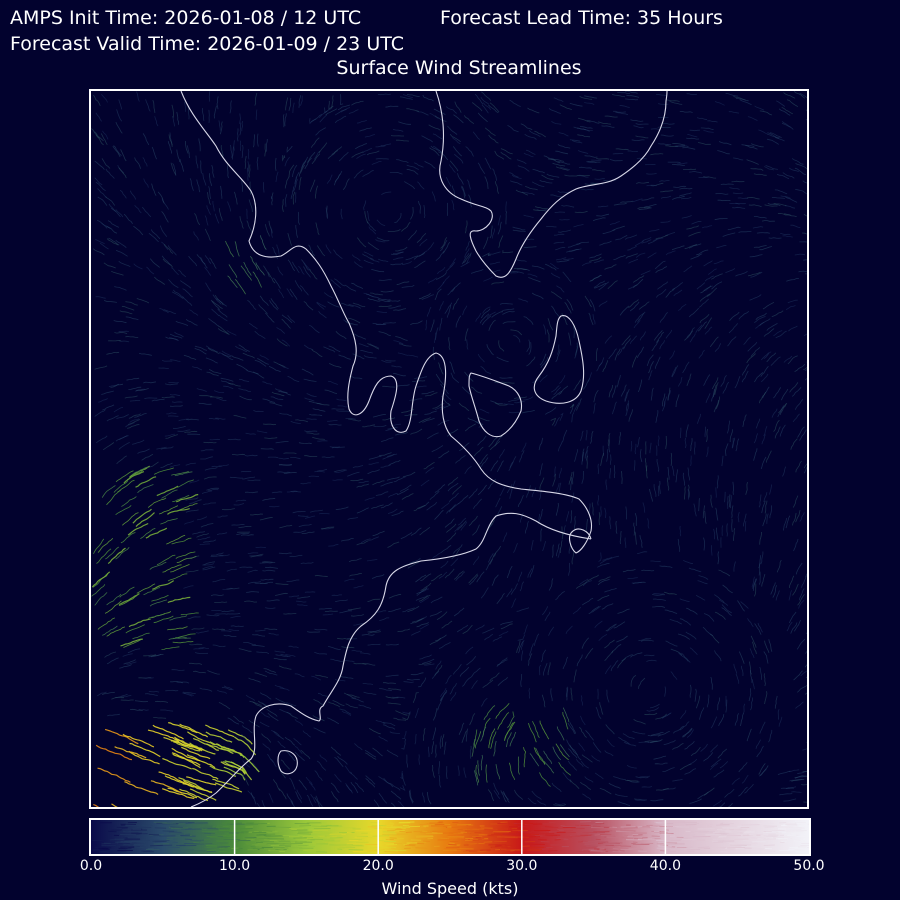 Image resolution: width=900 pixels, height=900 pixels. I want to click on colorbar-tick-label: 30.0, so click(522, 866).